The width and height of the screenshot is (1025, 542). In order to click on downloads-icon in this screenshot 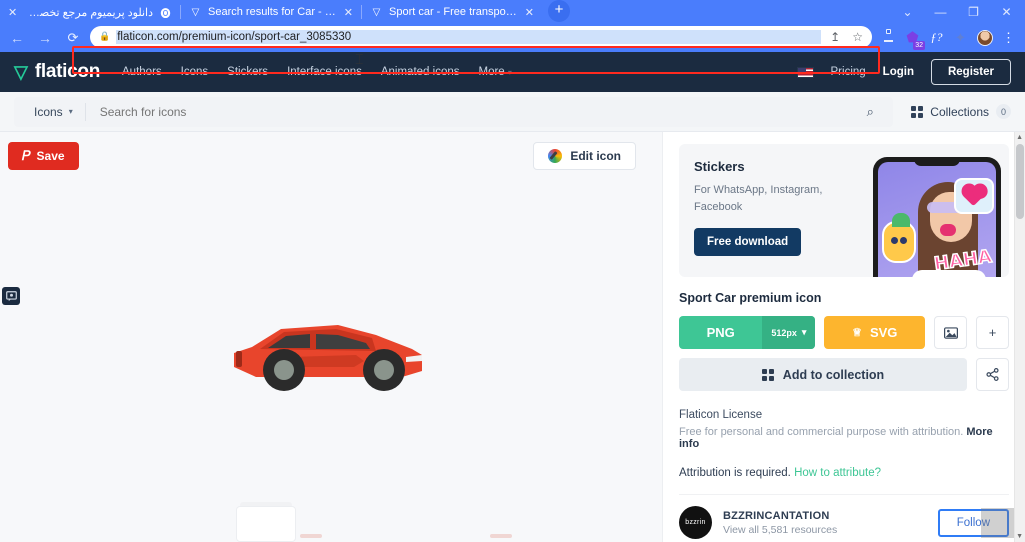, I will do `click(888, 37)`.